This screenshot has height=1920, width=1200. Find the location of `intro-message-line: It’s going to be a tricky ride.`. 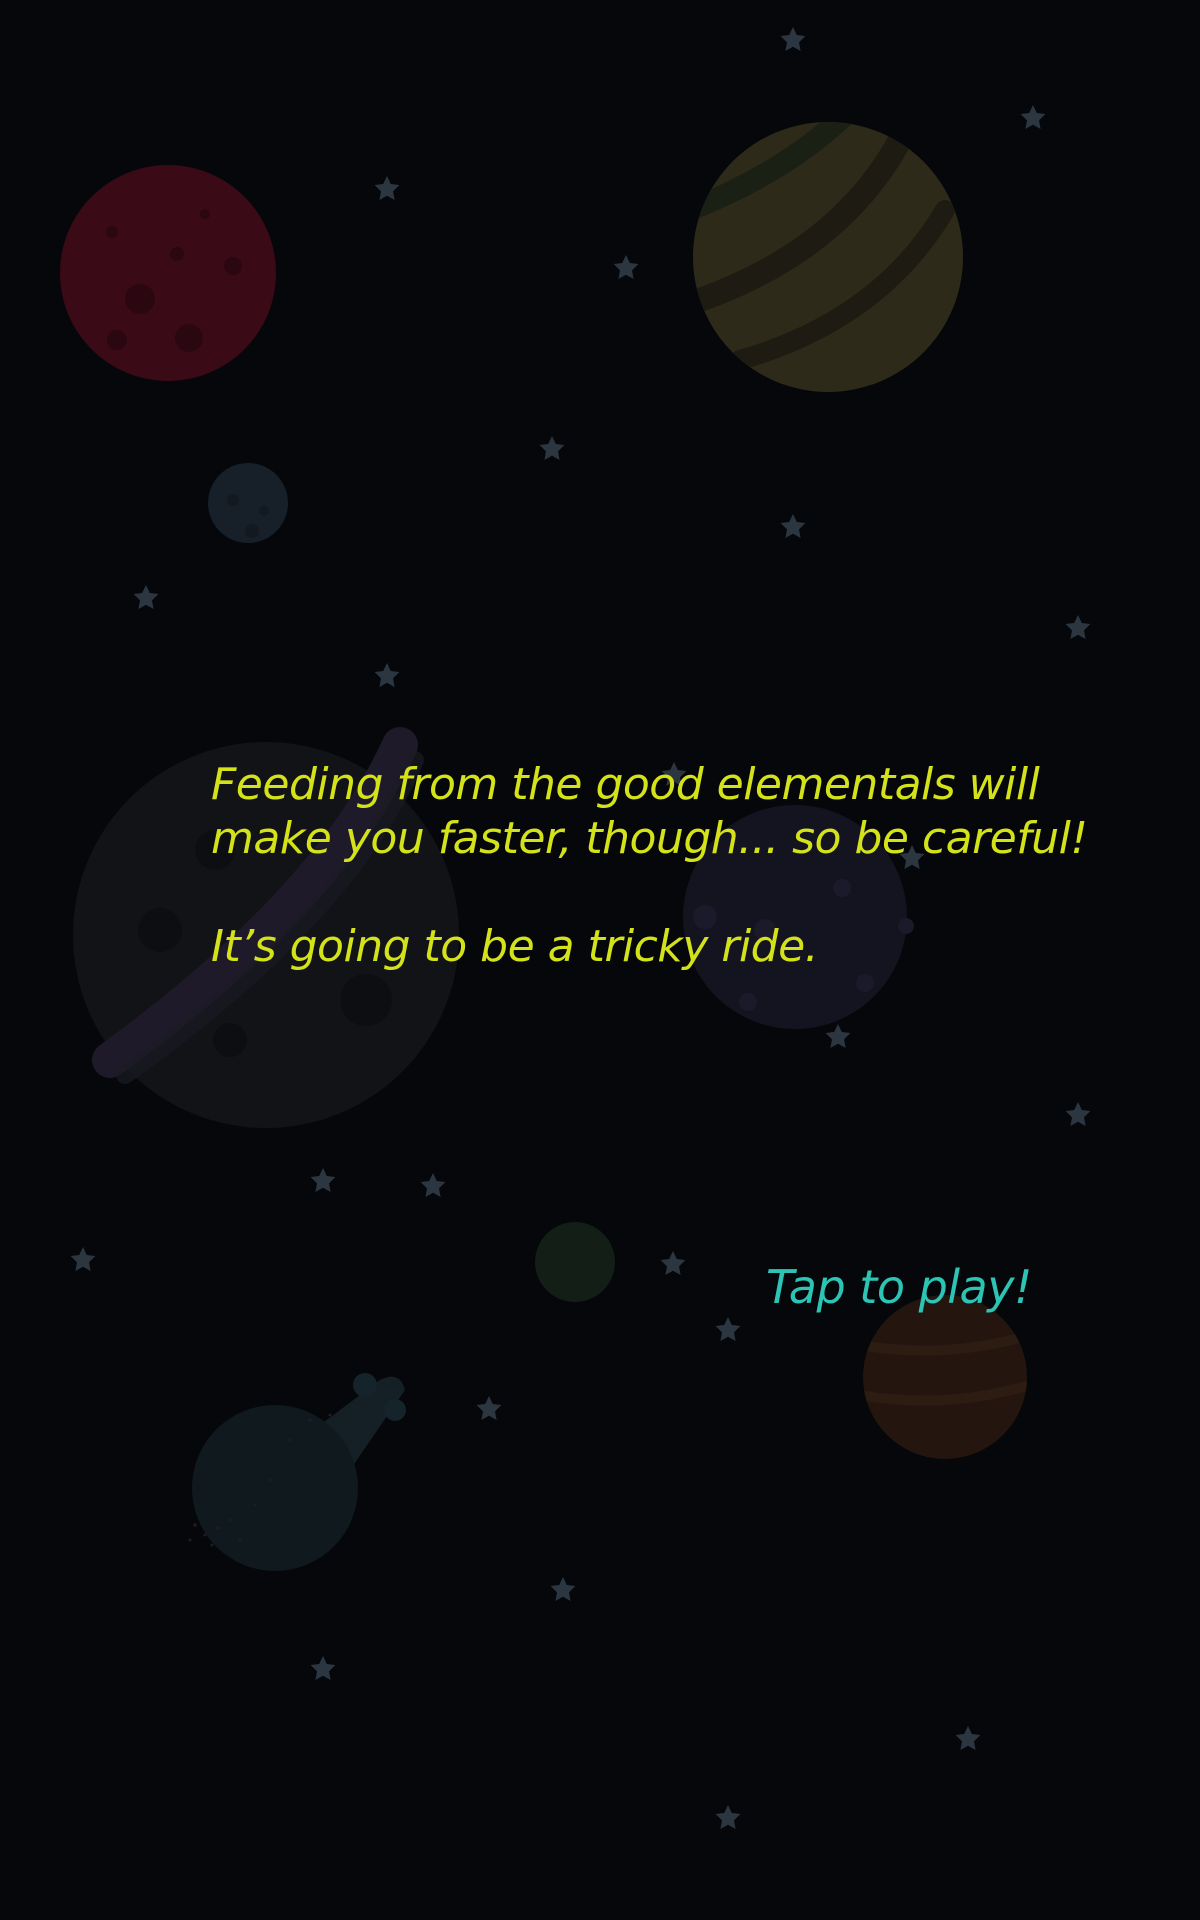

intro-message-line: It’s going to be a tricky ride. is located at coordinates (515, 946).